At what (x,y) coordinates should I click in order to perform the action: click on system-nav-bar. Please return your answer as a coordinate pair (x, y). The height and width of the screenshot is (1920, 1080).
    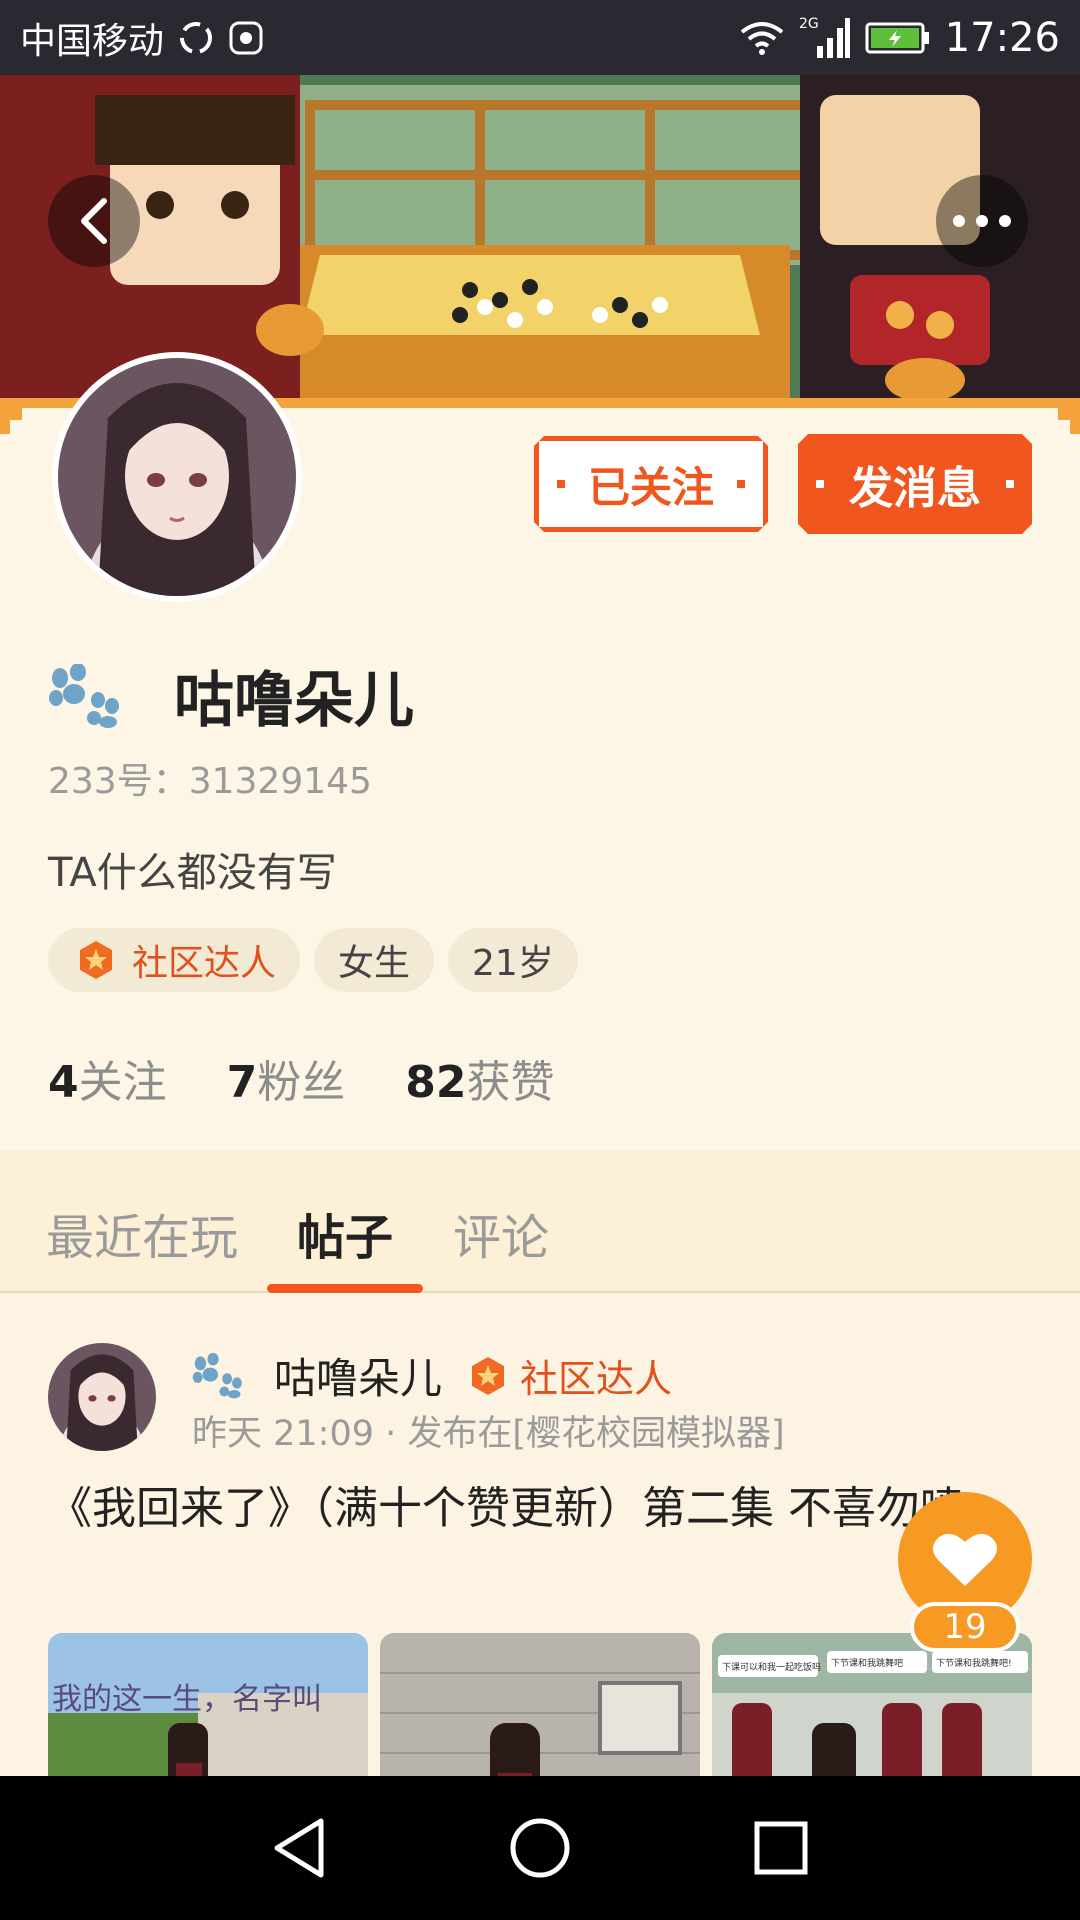
    Looking at the image, I should click on (540, 1848).